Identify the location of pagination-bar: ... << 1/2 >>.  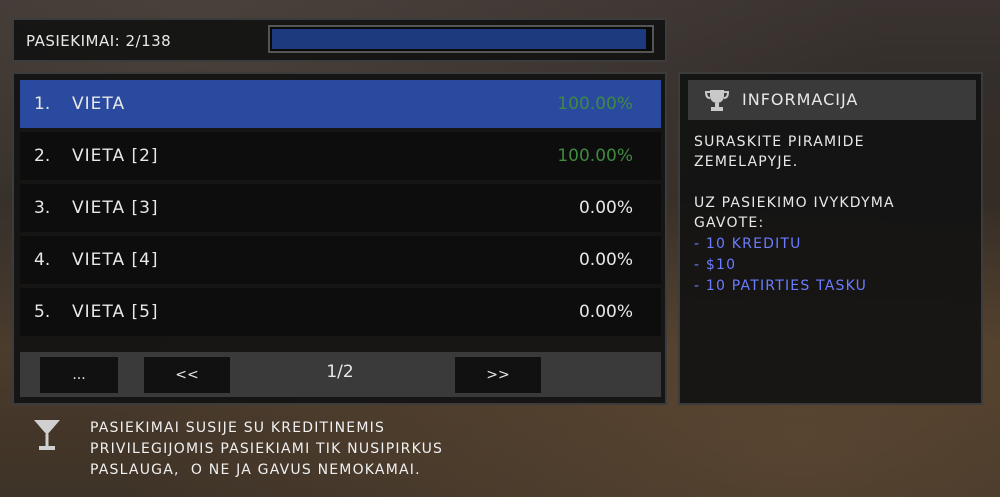
(340, 374).